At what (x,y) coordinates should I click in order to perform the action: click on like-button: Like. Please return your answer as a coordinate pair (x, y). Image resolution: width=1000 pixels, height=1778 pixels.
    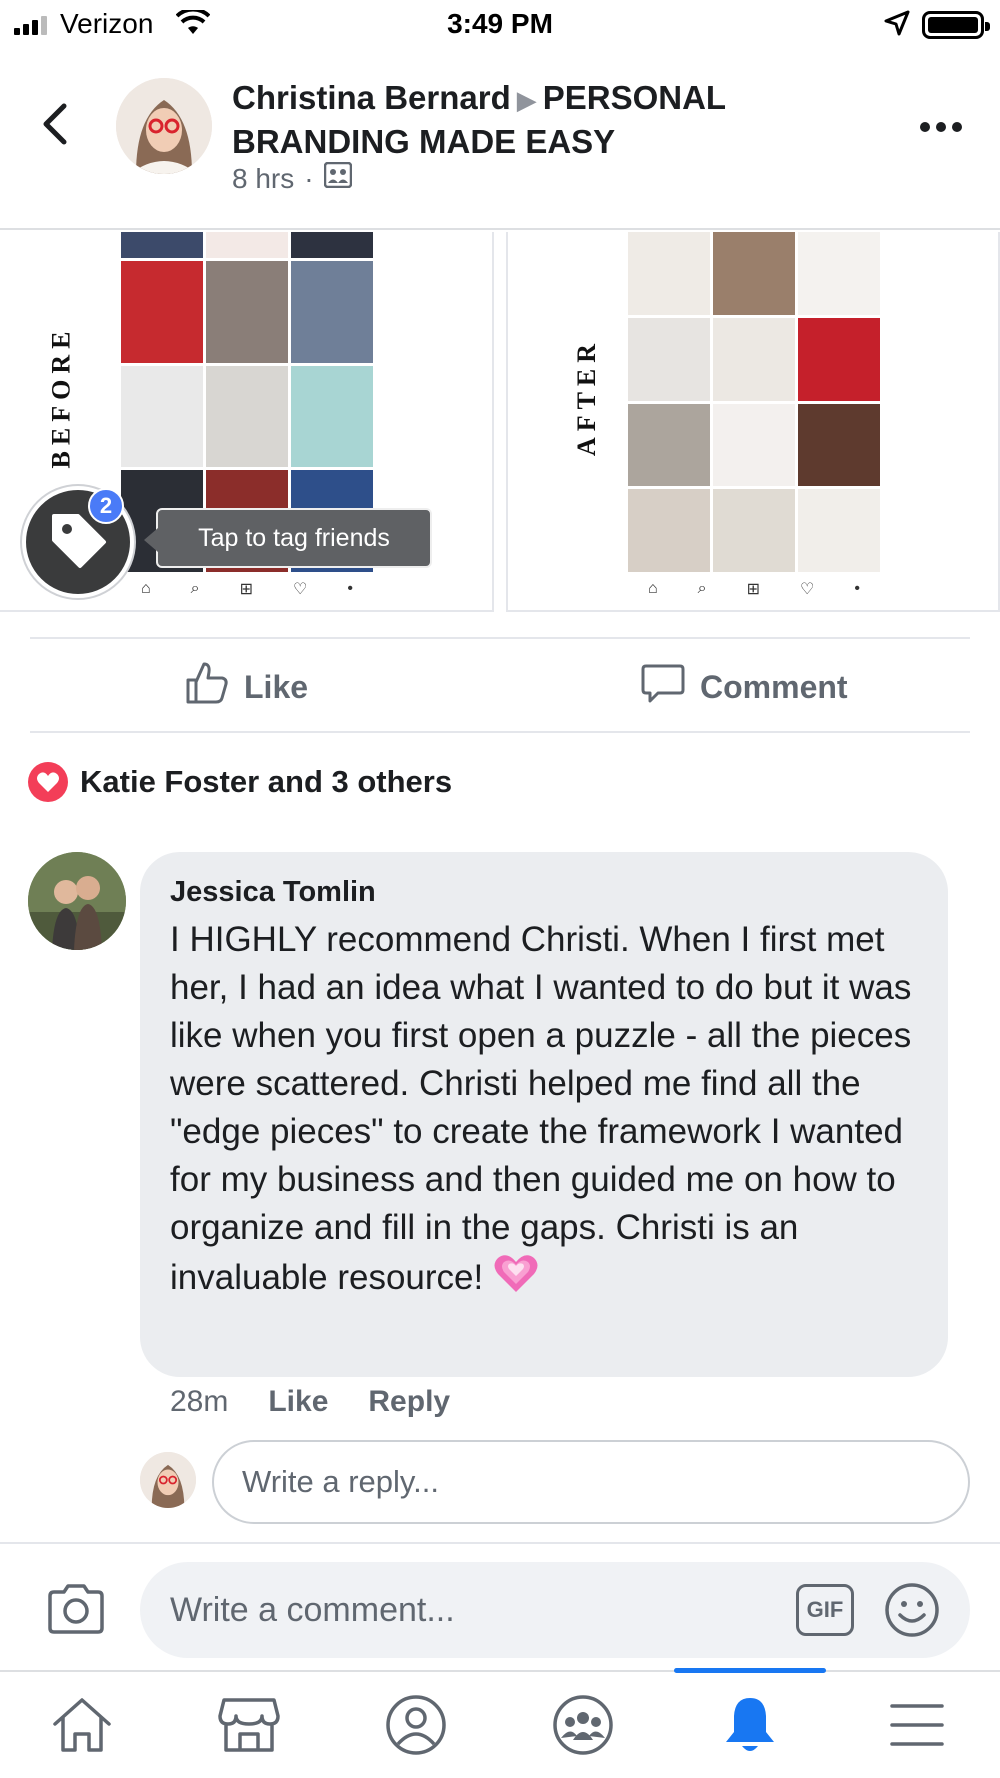
    Looking at the image, I should click on (246, 687).